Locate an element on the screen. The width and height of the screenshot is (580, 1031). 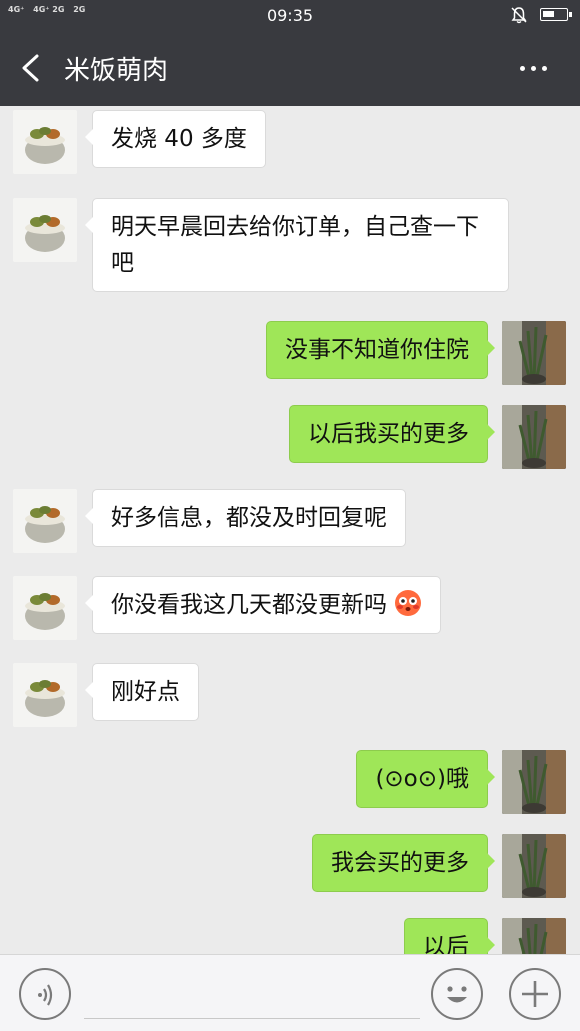
plus-button is located at coordinates (535, 994).